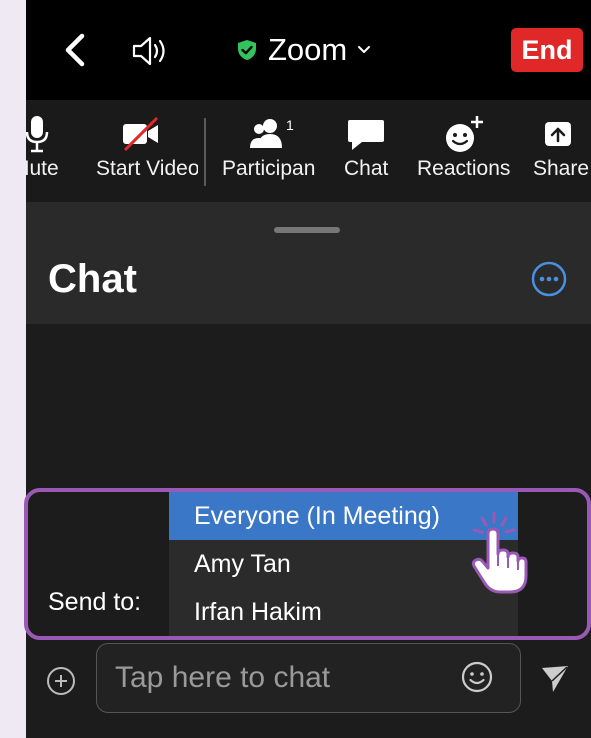 This screenshot has width=591, height=738. What do you see at coordinates (223, 677) in the screenshot?
I see `chat-input-placeholder: Tap here to chat` at bounding box center [223, 677].